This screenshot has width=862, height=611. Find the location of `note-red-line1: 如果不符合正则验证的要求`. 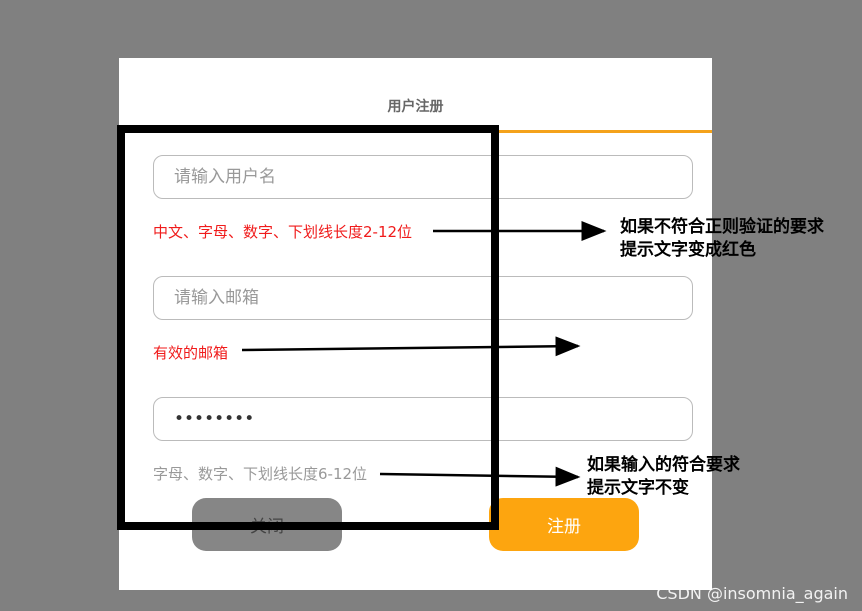

note-red-line1: 如果不符合正则验证的要求 is located at coordinates (722, 227).